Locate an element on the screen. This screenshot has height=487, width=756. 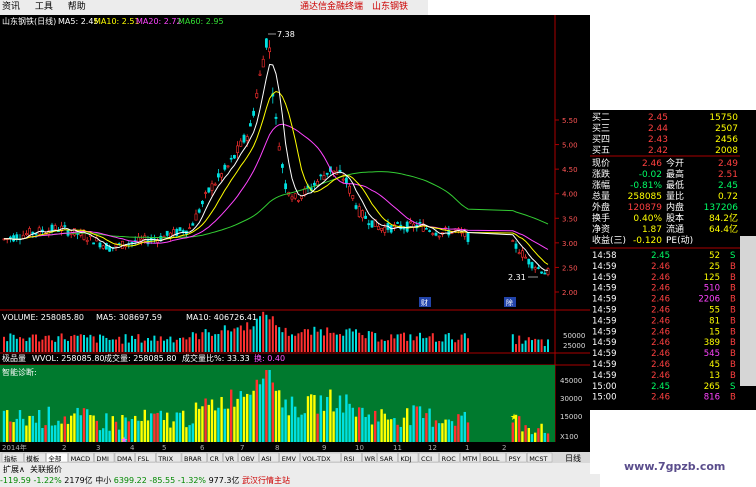
indicator-tab-label: FSL is located at coordinates (144, 459).